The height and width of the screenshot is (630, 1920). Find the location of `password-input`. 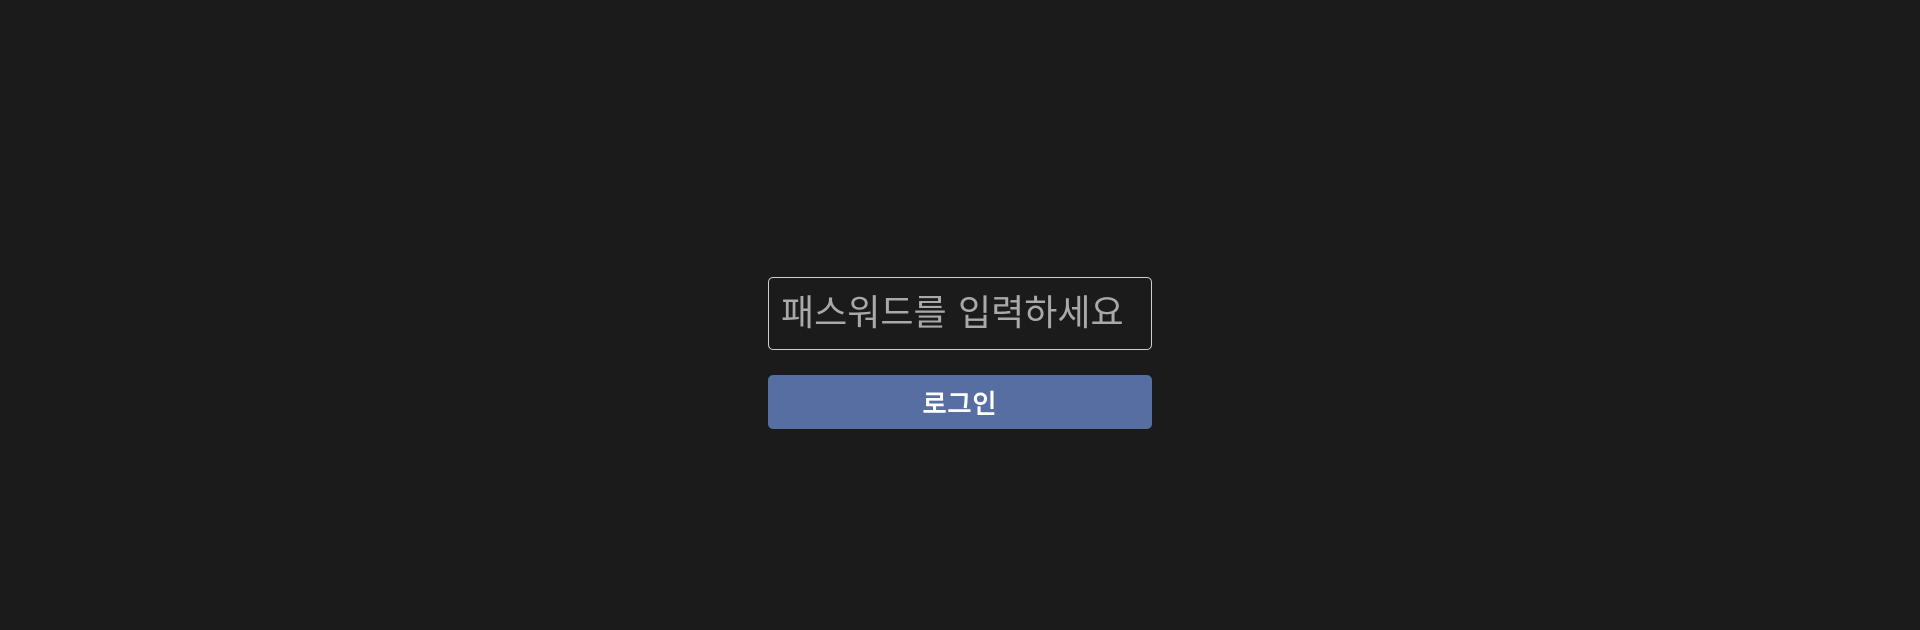

password-input is located at coordinates (960, 313).